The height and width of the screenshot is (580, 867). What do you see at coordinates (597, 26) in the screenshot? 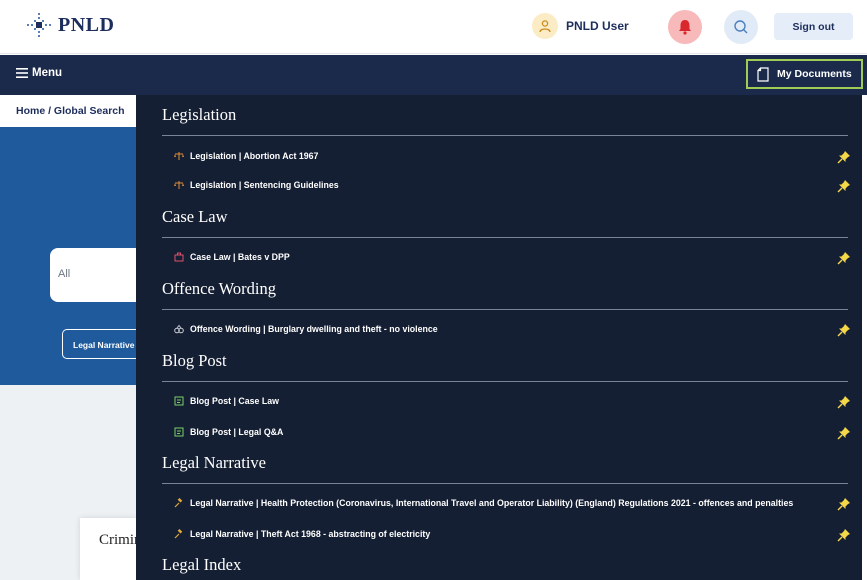
I see `user-name: PNLD User` at bounding box center [597, 26].